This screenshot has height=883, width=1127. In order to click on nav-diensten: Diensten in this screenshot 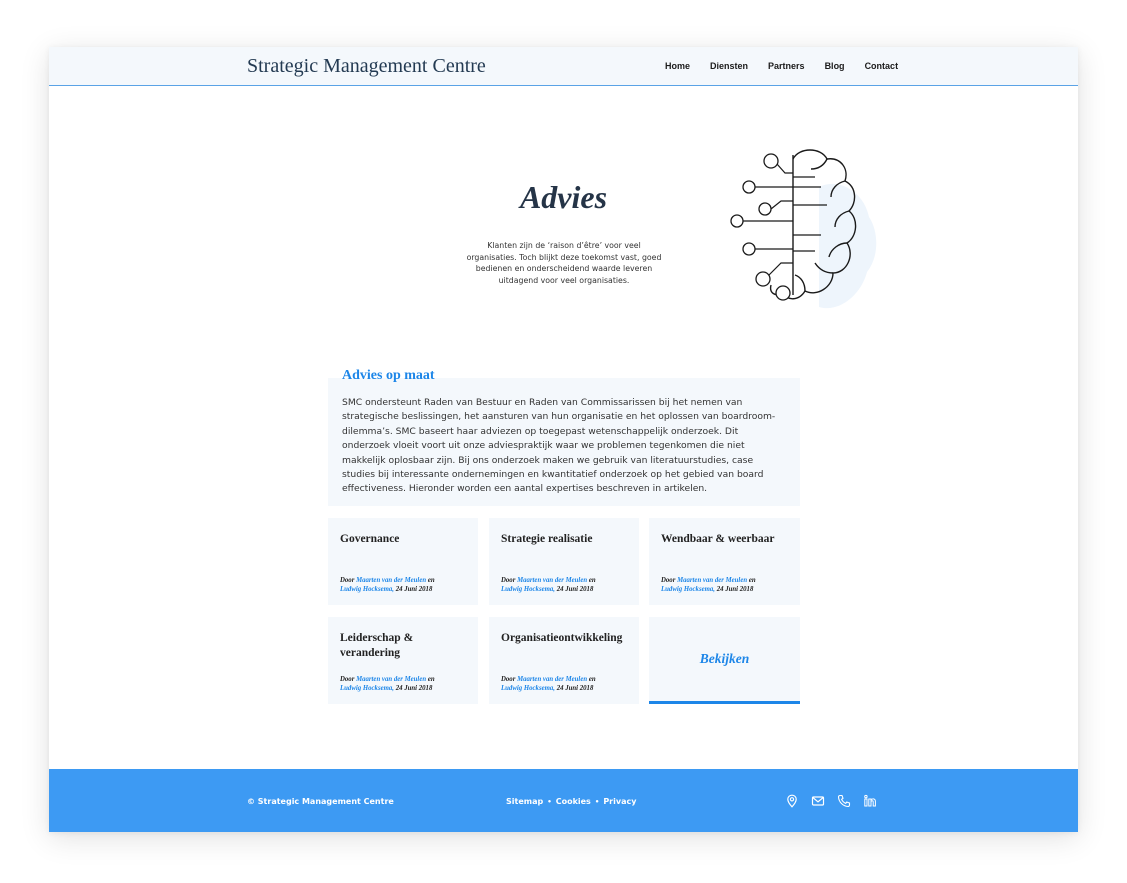, I will do `click(729, 66)`.